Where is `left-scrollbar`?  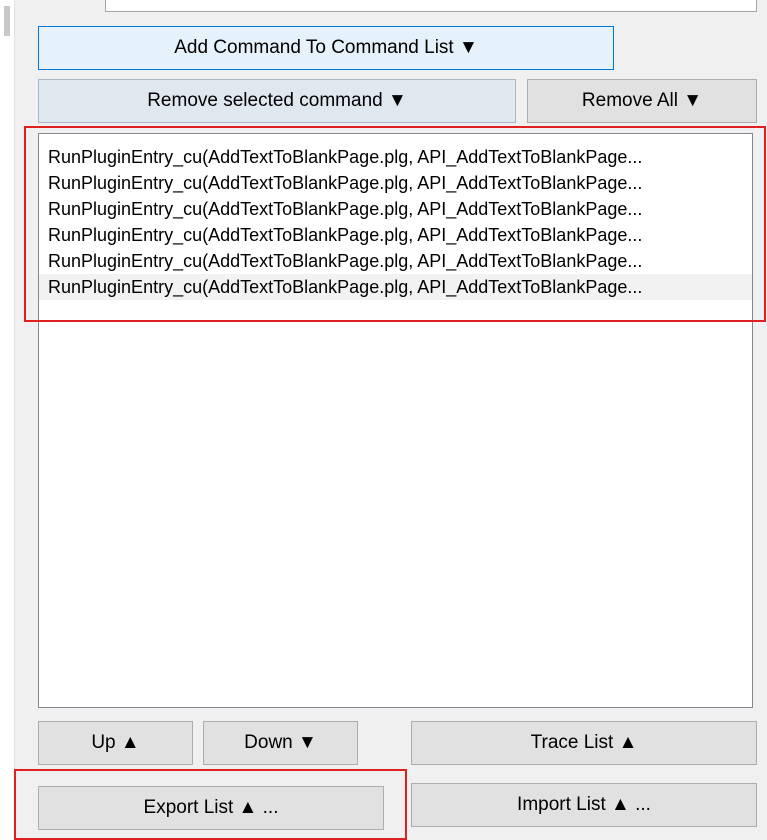 left-scrollbar is located at coordinates (7, 420).